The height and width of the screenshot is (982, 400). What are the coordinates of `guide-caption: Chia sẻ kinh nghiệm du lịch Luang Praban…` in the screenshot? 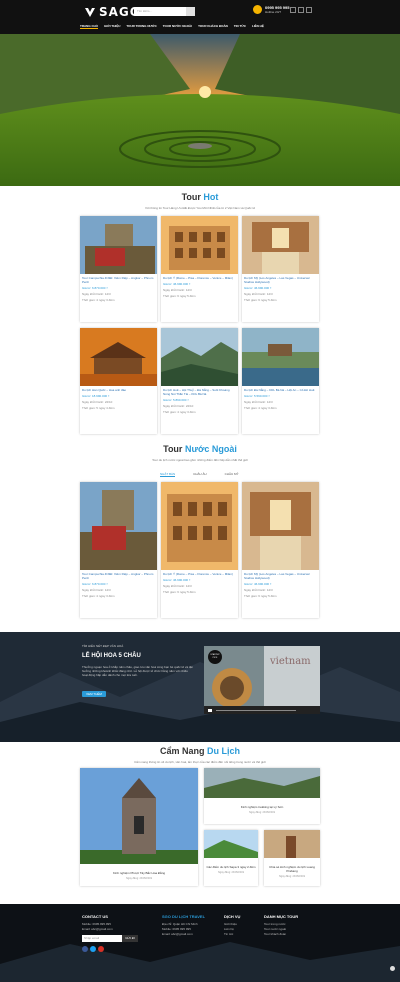 It's located at (292, 869).